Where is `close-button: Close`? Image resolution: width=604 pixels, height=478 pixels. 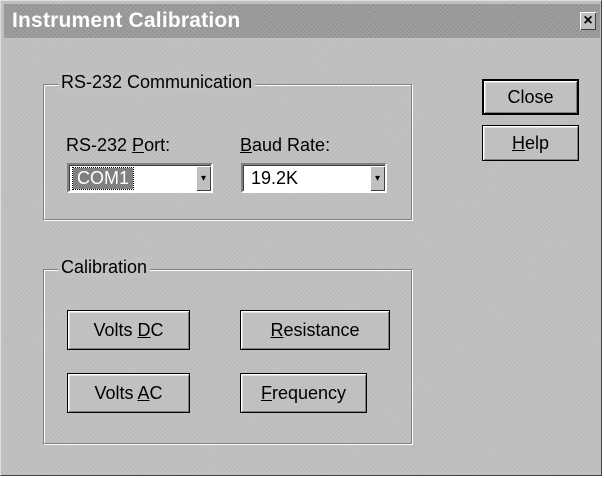 close-button: Close is located at coordinates (530, 97).